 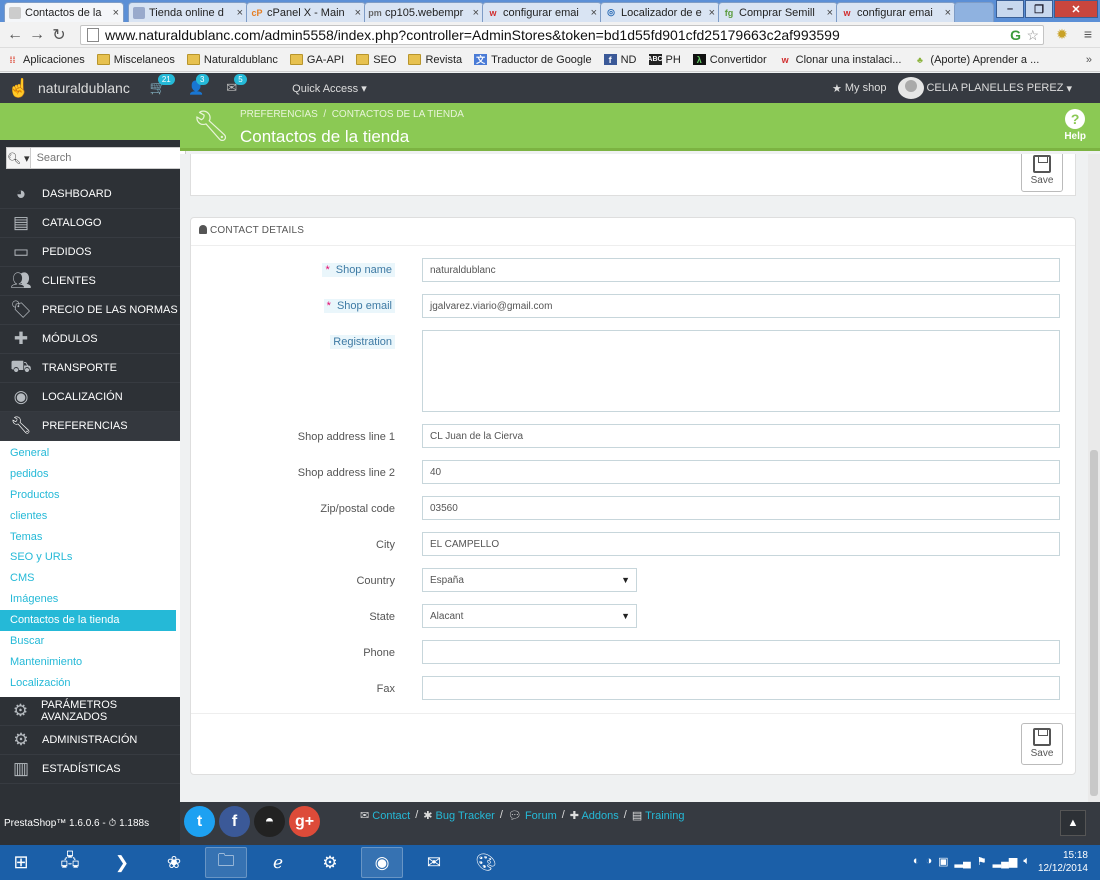 What do you see at coordinates (741, 436) in the screenshot?
I see `address1-field: CL Juan de la Cierva` at bounding box center [741, 436].